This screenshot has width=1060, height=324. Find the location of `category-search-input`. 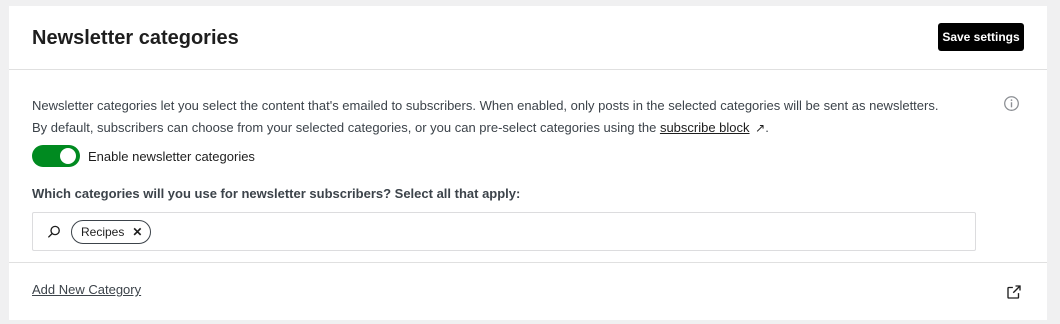

category-search-input is located at coordinates (566, 231).